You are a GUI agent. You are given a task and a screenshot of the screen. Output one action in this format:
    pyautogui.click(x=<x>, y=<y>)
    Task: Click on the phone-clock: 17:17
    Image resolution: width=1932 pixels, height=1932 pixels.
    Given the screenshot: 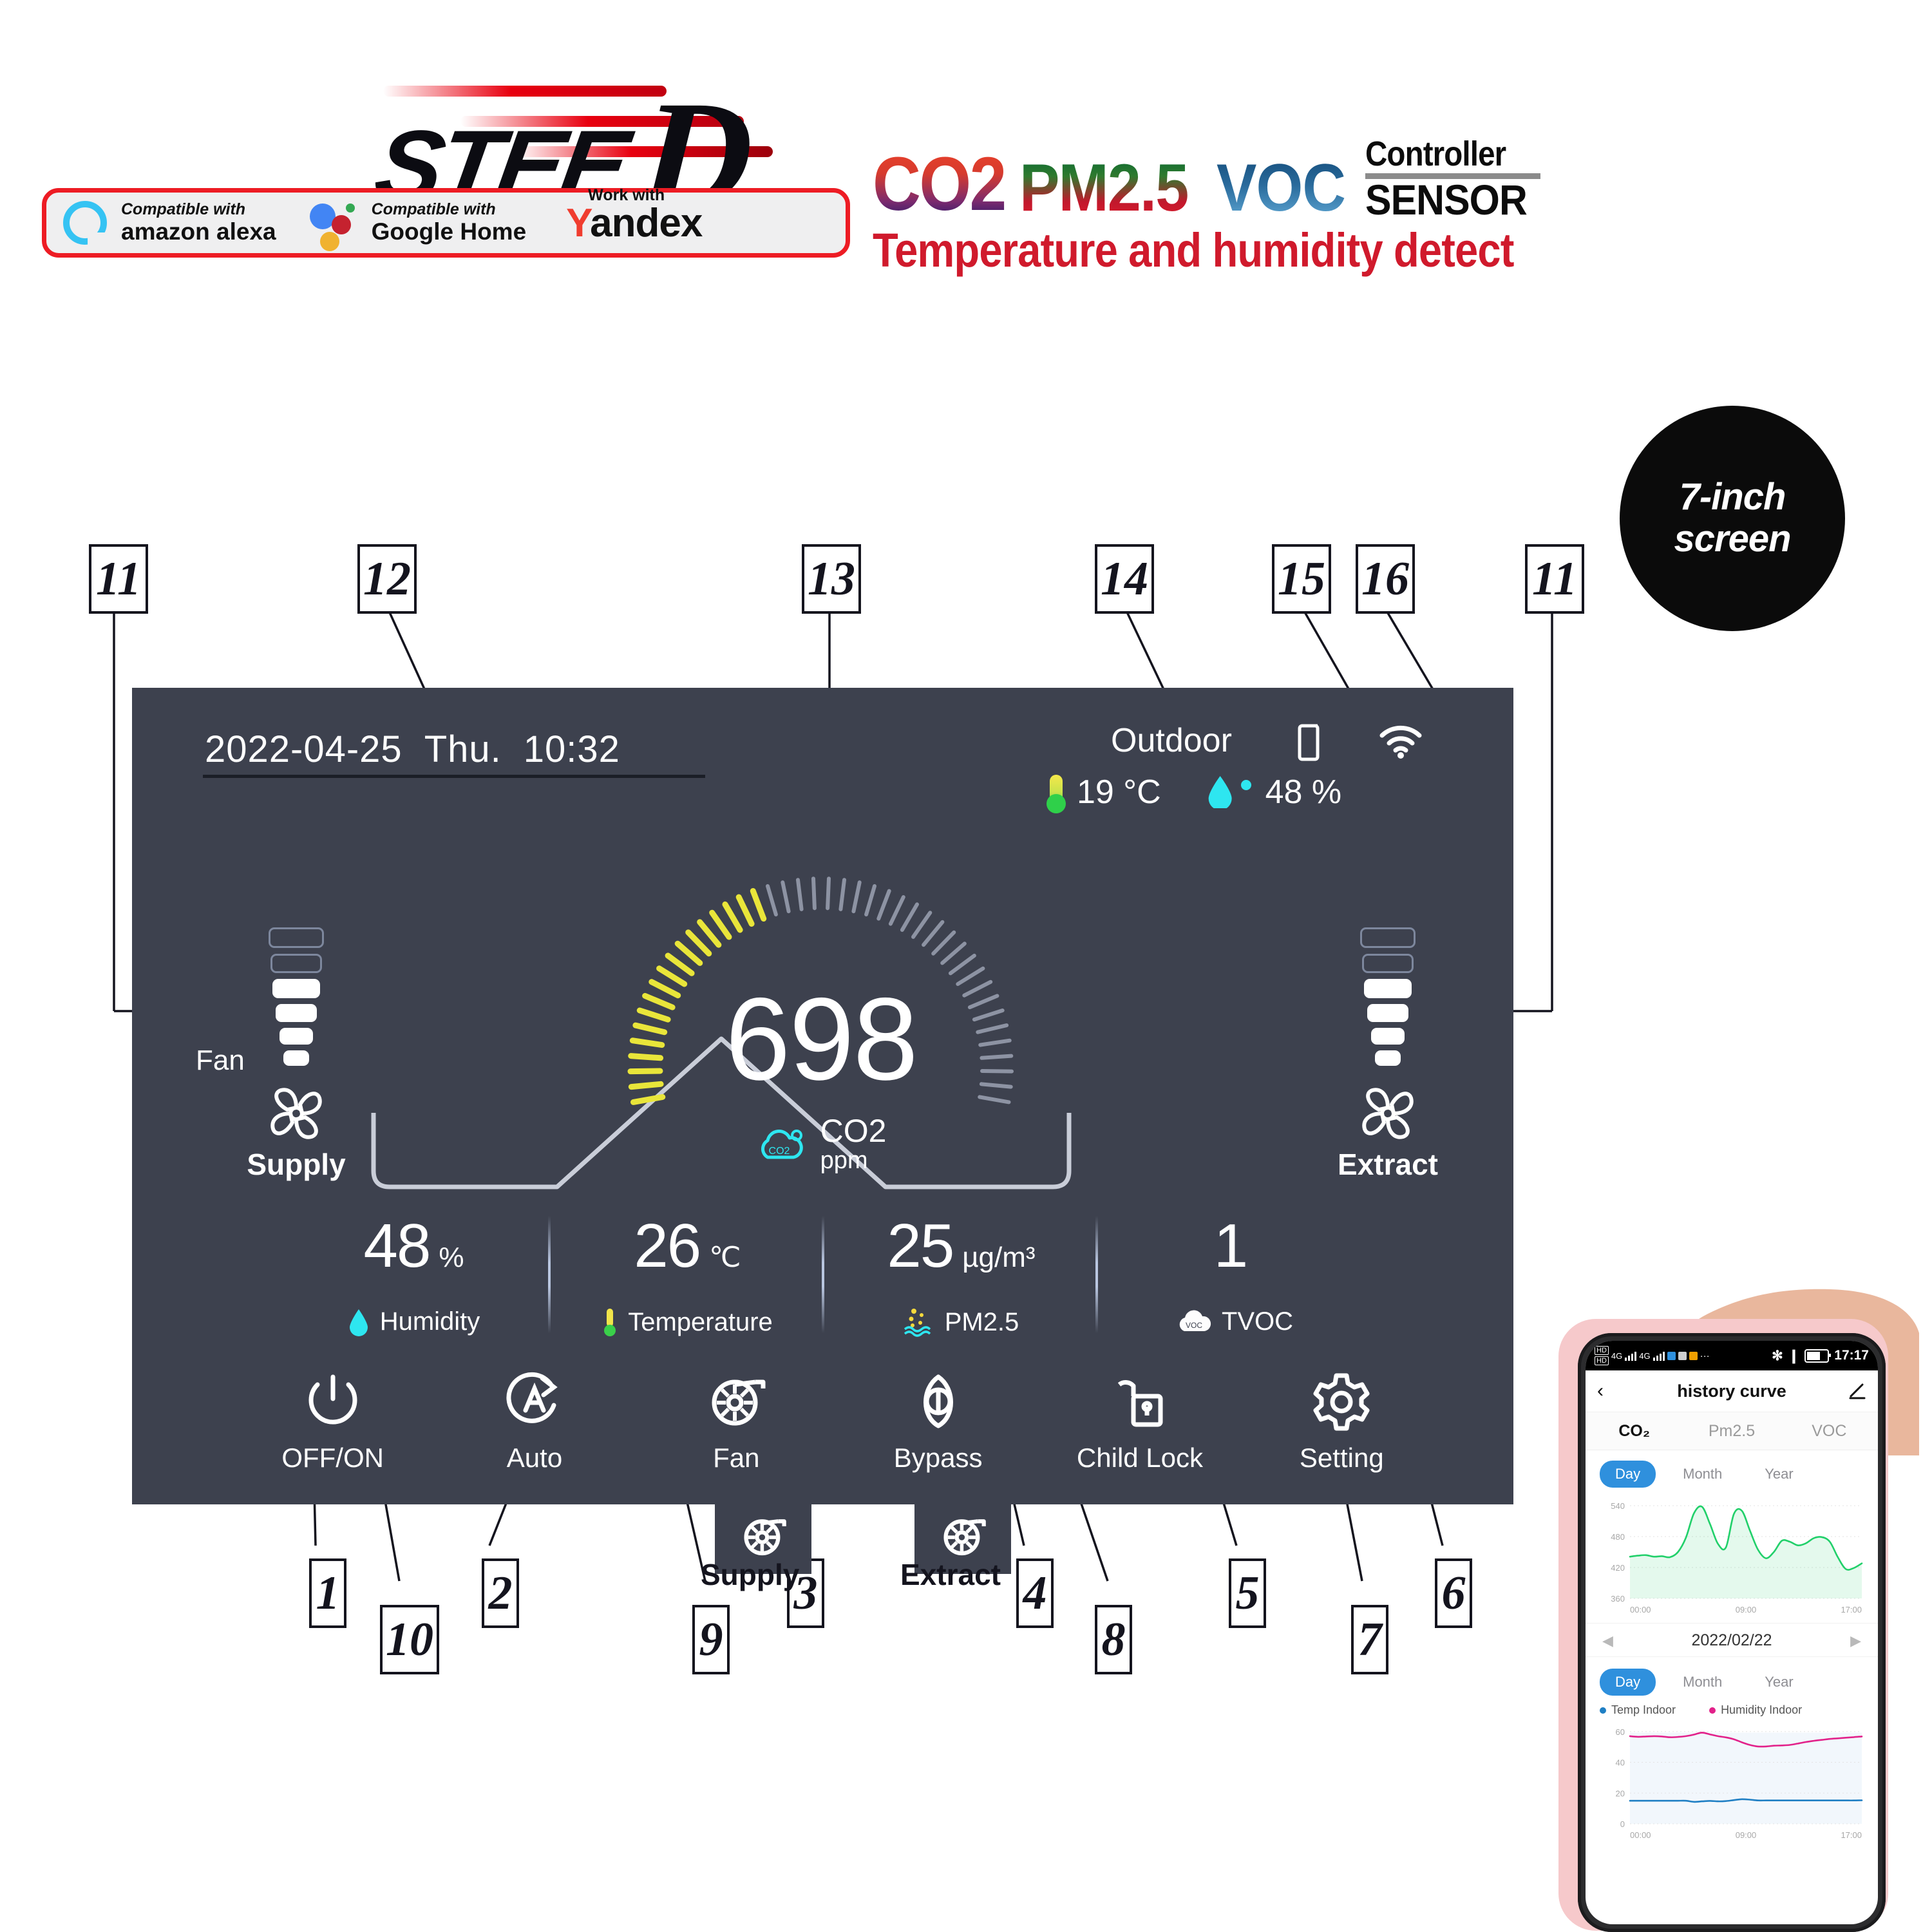 What is the action you would take?
    pyautogui.click(x=1851, y=1355)
    